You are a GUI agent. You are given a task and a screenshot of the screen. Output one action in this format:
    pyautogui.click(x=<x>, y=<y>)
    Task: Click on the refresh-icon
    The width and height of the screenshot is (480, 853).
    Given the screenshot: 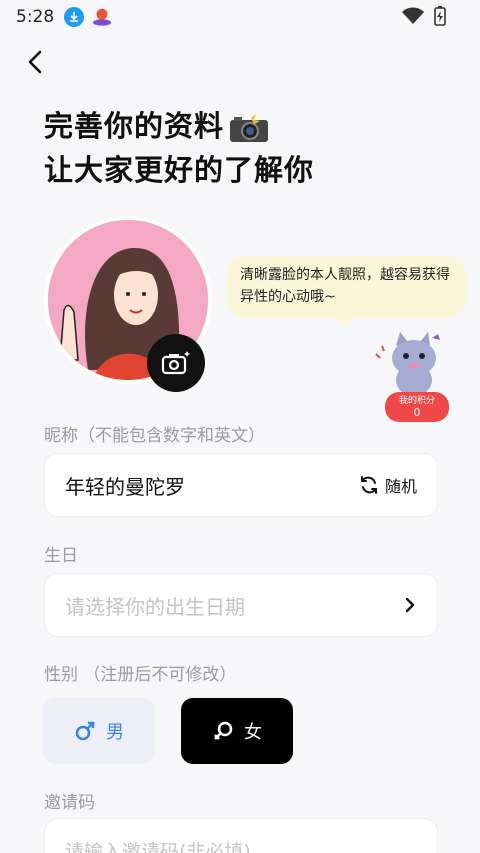 What is the action you would take?
    pyautogui.click(x=368, y=485)
    